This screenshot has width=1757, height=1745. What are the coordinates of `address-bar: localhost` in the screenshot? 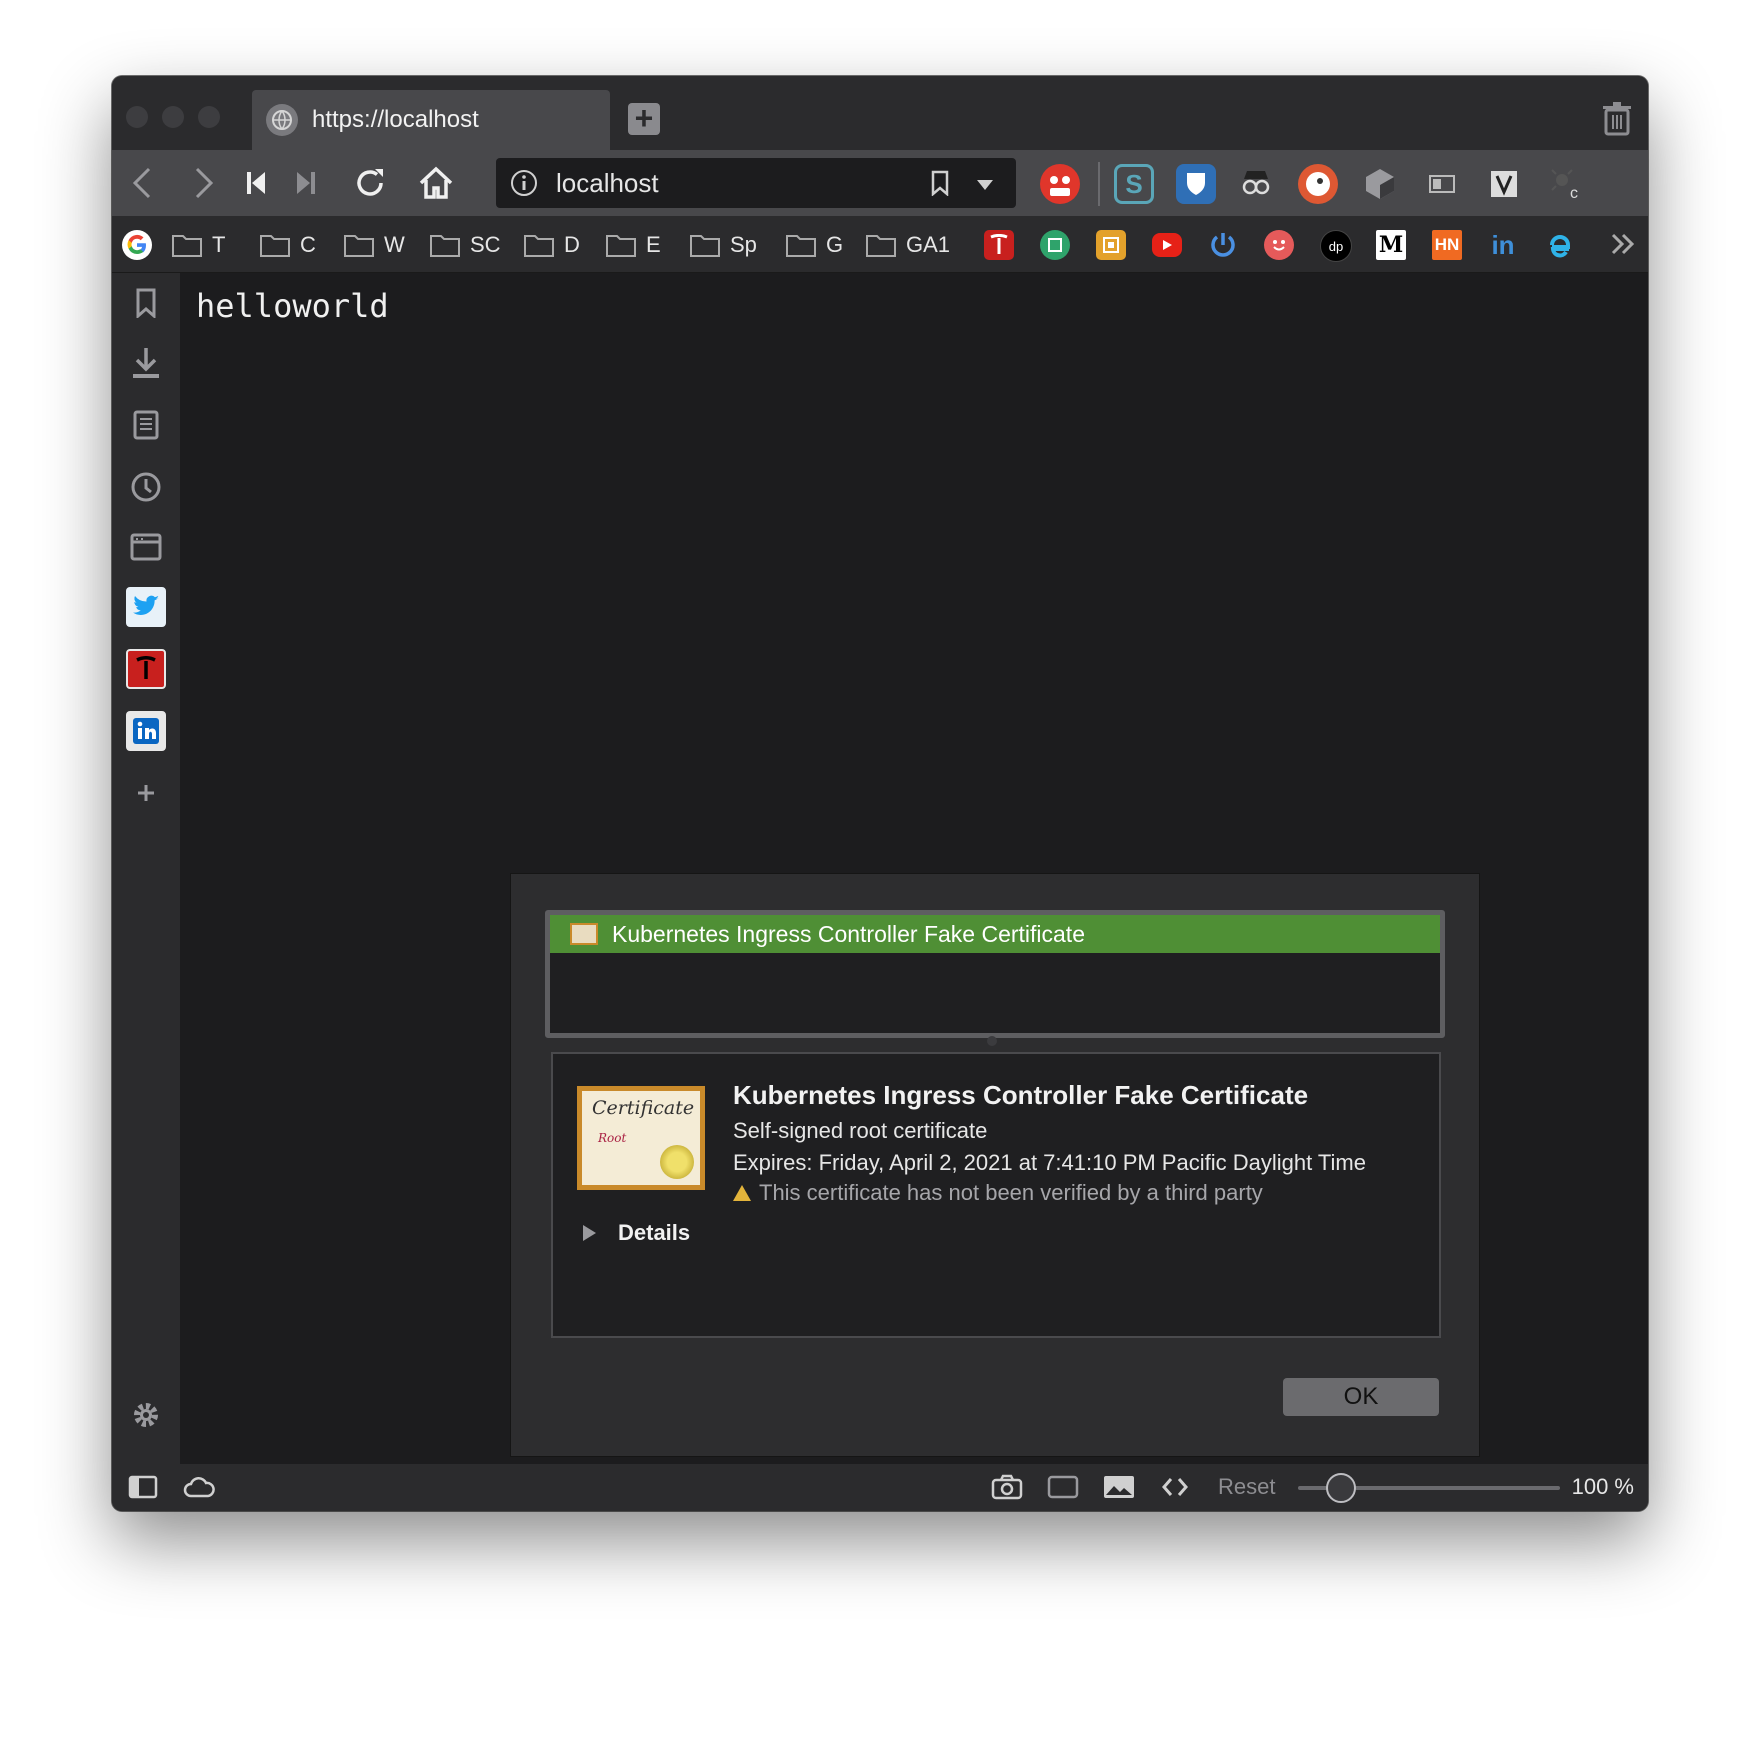 It's located at (756, 183).